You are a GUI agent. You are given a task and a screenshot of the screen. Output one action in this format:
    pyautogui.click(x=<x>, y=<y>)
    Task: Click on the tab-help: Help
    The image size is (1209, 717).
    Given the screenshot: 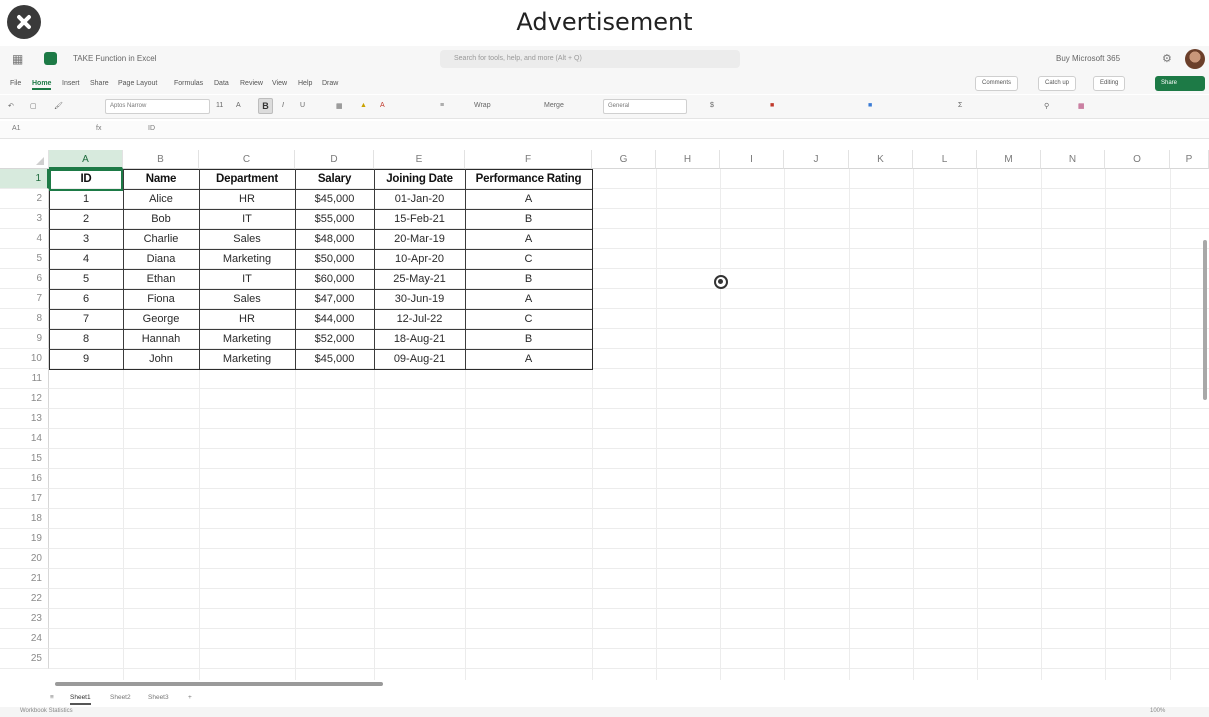 What is the action you would take?
    pyautogui.click(x=305, y=83)
    